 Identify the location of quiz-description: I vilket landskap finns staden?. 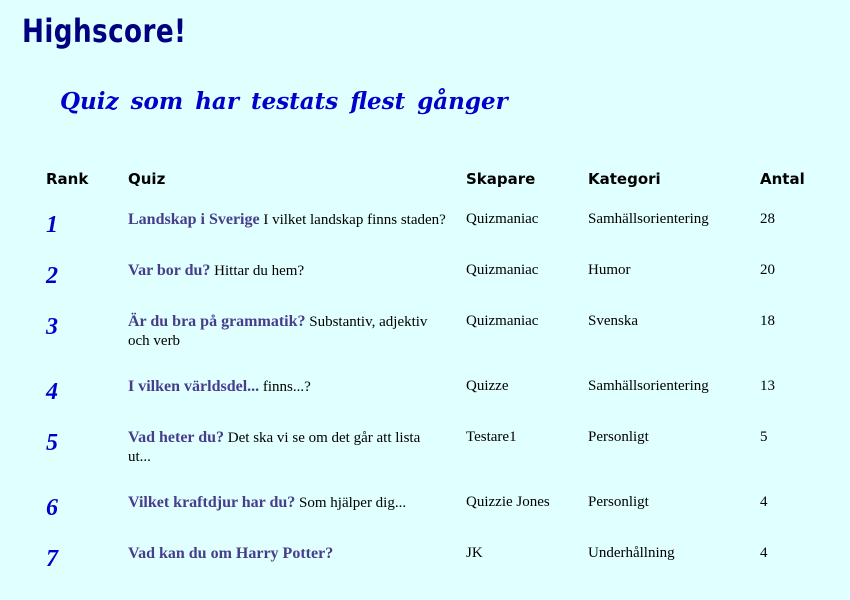
(354, 220).